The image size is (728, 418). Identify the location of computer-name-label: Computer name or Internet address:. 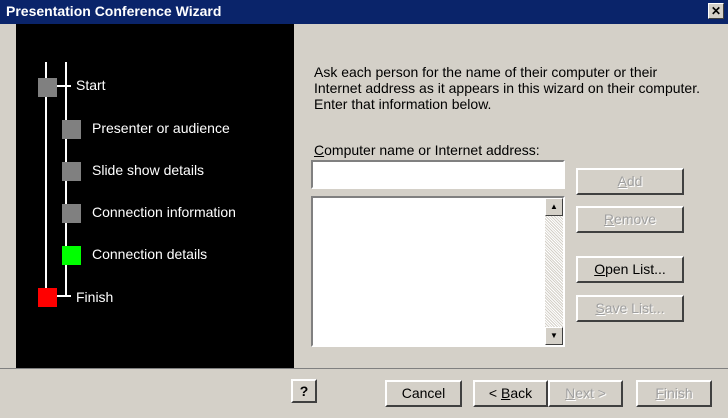
(427, 150).